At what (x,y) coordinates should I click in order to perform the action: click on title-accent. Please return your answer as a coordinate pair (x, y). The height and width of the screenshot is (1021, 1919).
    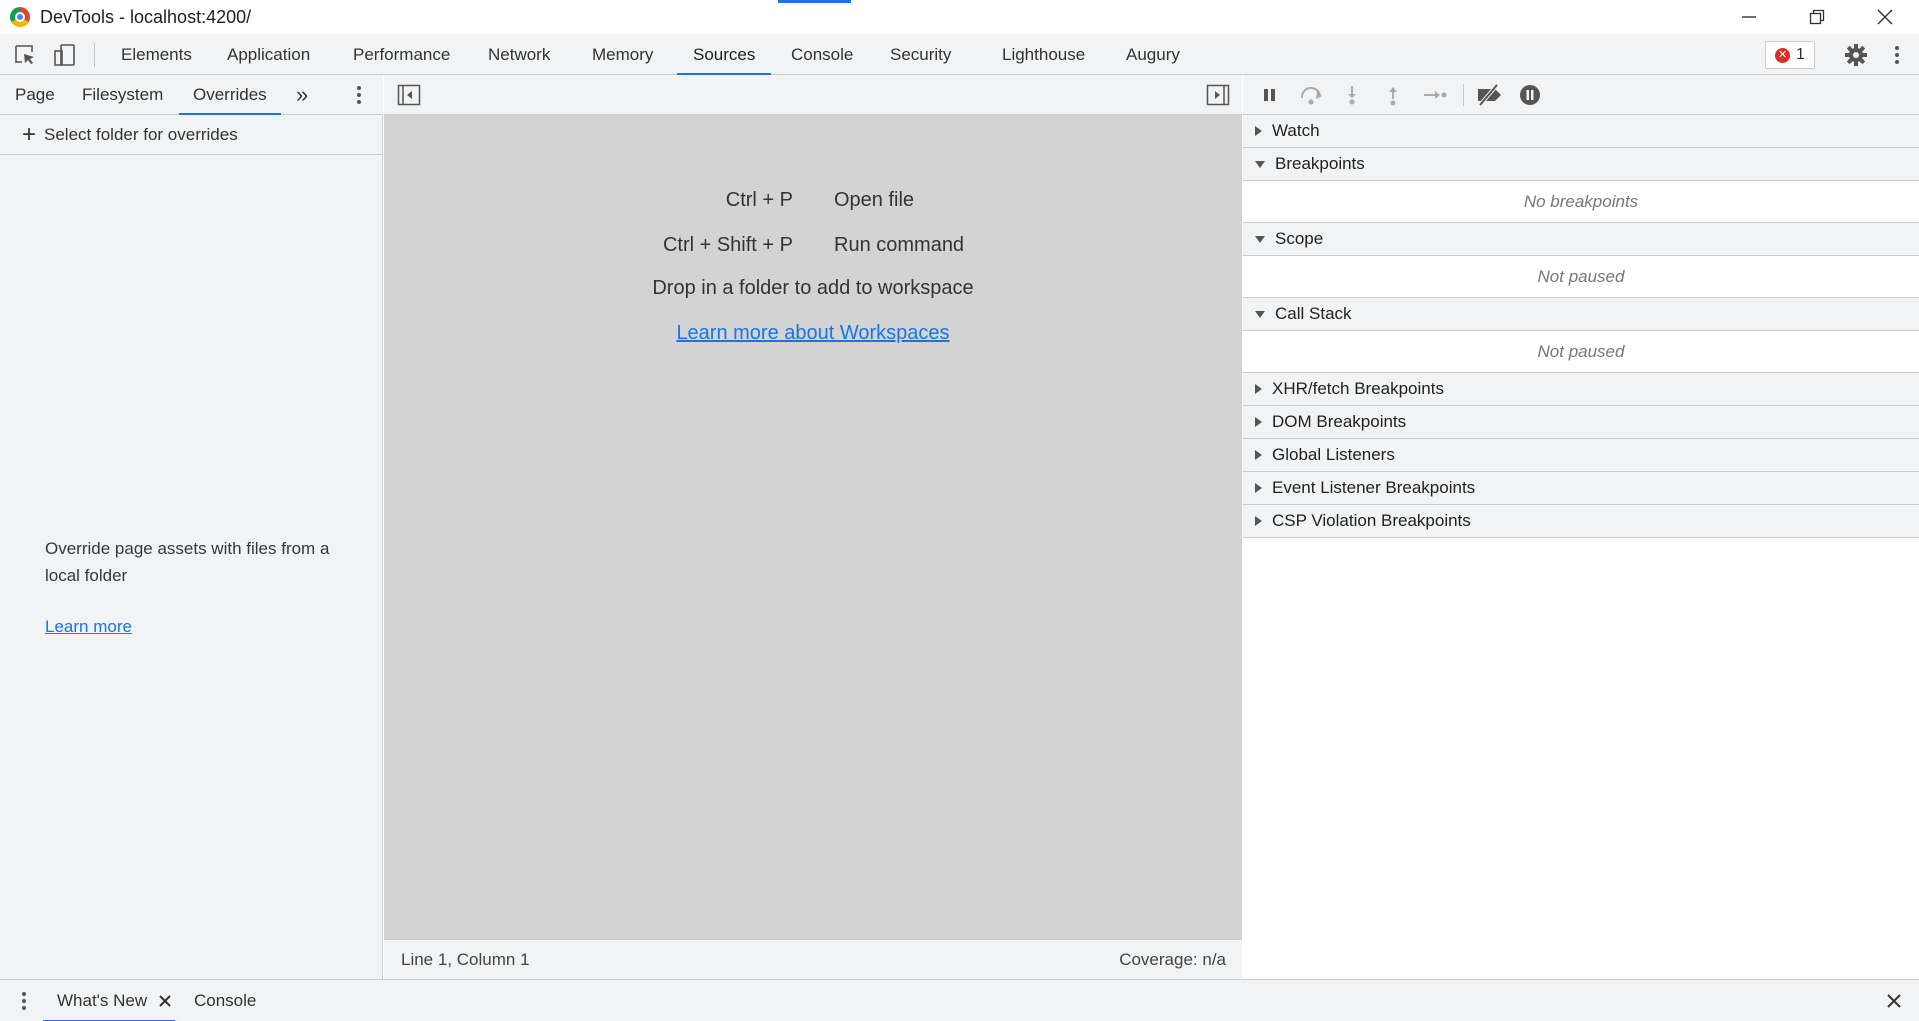
    Looking at the image, I should click on (814, 1).